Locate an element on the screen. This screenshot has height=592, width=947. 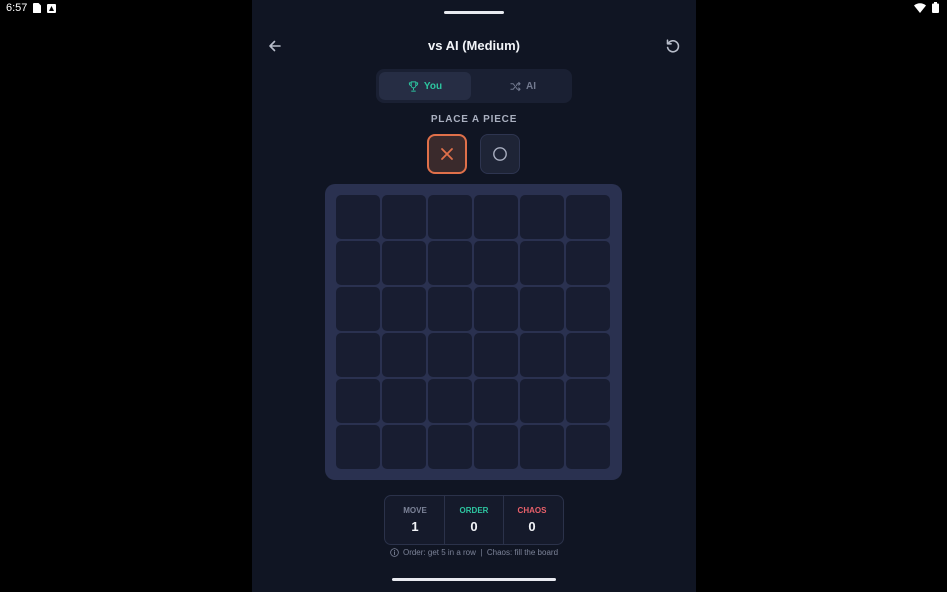
page-title: vs AI (Medium) is located at coordinates (474, 45).